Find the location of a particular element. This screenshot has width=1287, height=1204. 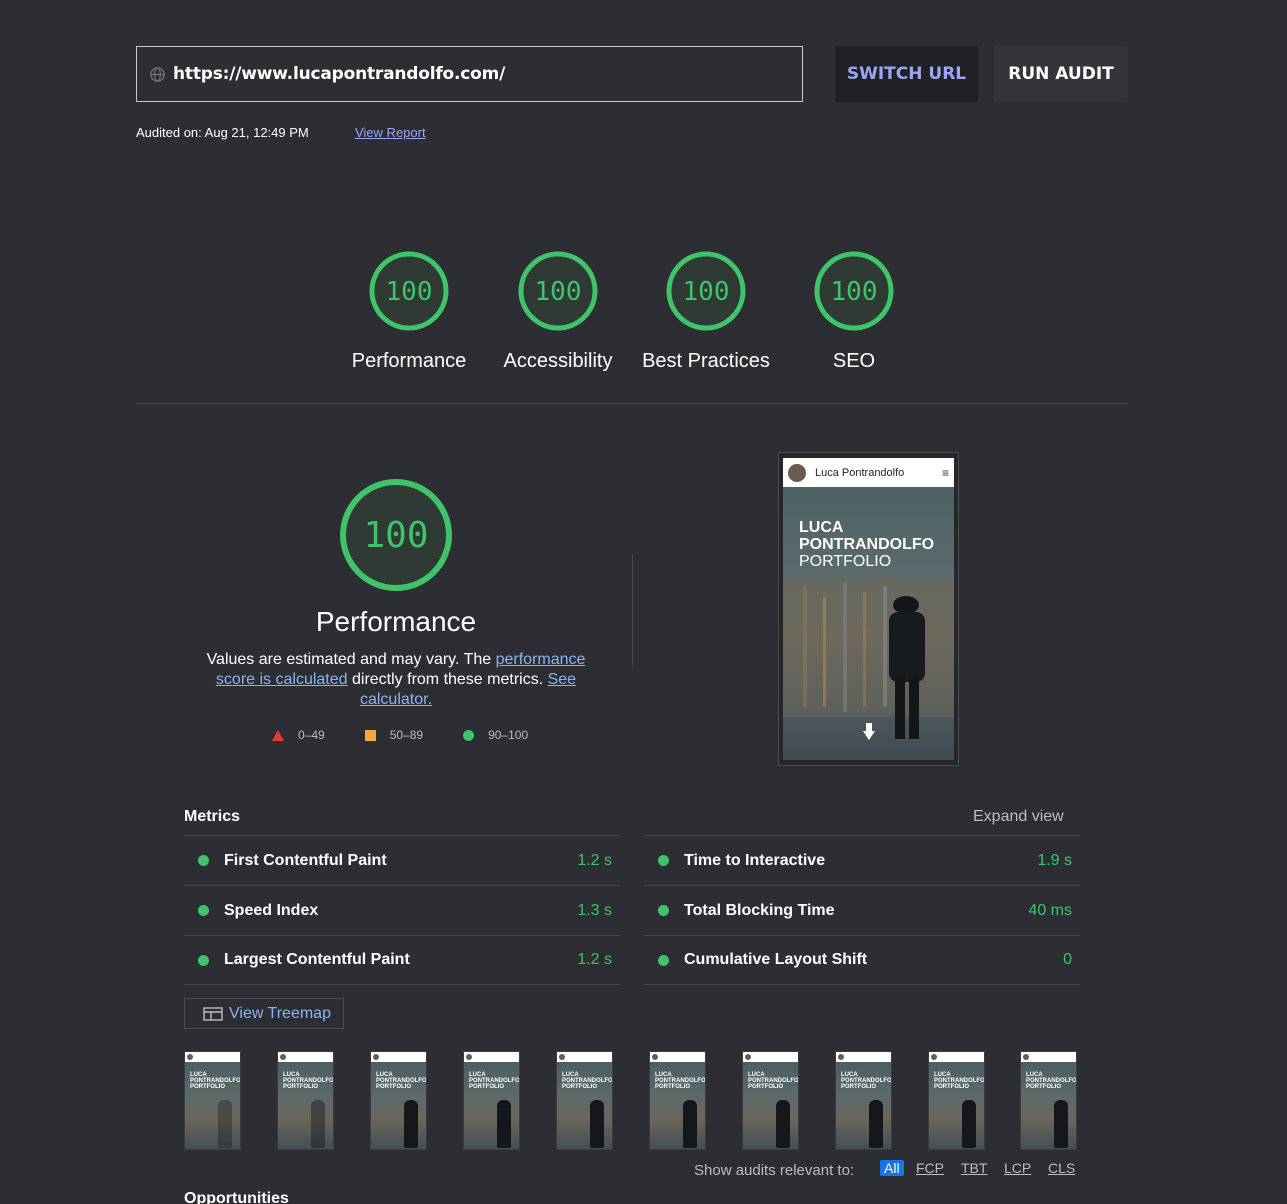

legend-label: 90–100 is located at coordinates (508, 735).